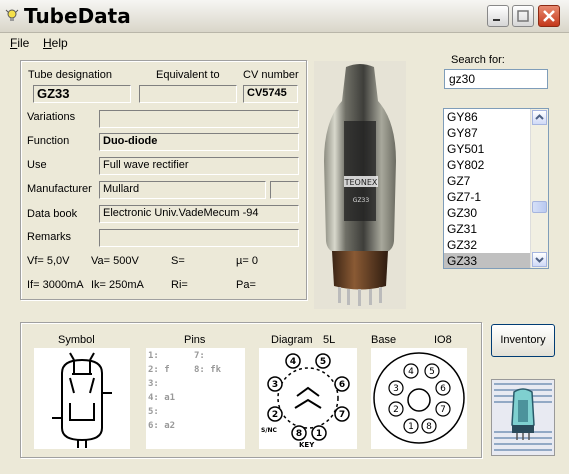 The width and height of the screenshot is (569, 474). Describe the element at coordinates (496, 20) in the screenshot. I see `minimize-icon` at that location.